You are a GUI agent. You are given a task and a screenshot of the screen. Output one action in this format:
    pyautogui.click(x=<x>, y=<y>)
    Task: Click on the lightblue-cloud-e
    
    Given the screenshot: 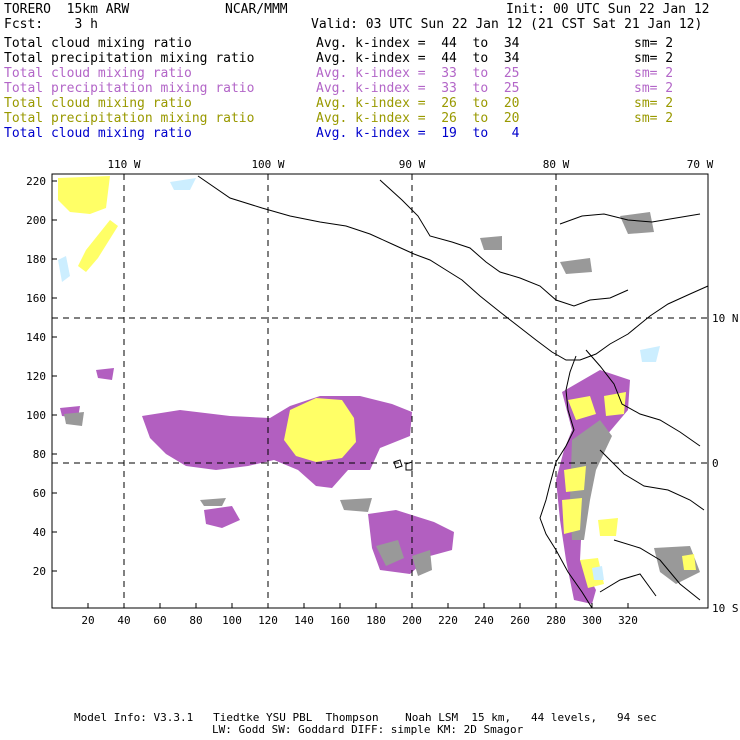 What is the action you would take?
    pyautogui.click(x=650, y=354)
    